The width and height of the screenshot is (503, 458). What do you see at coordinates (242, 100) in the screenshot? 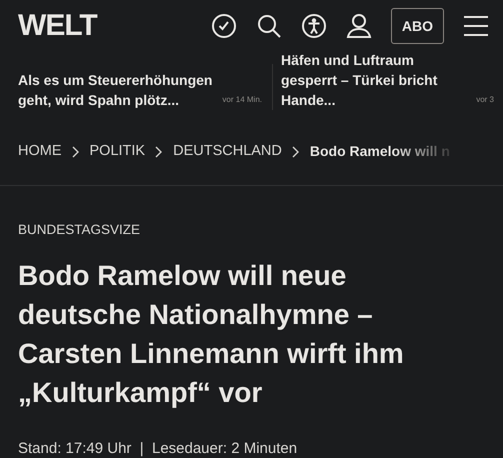
I see `teaser-time: vor 14 Min.` at bounding box center [242, 100].